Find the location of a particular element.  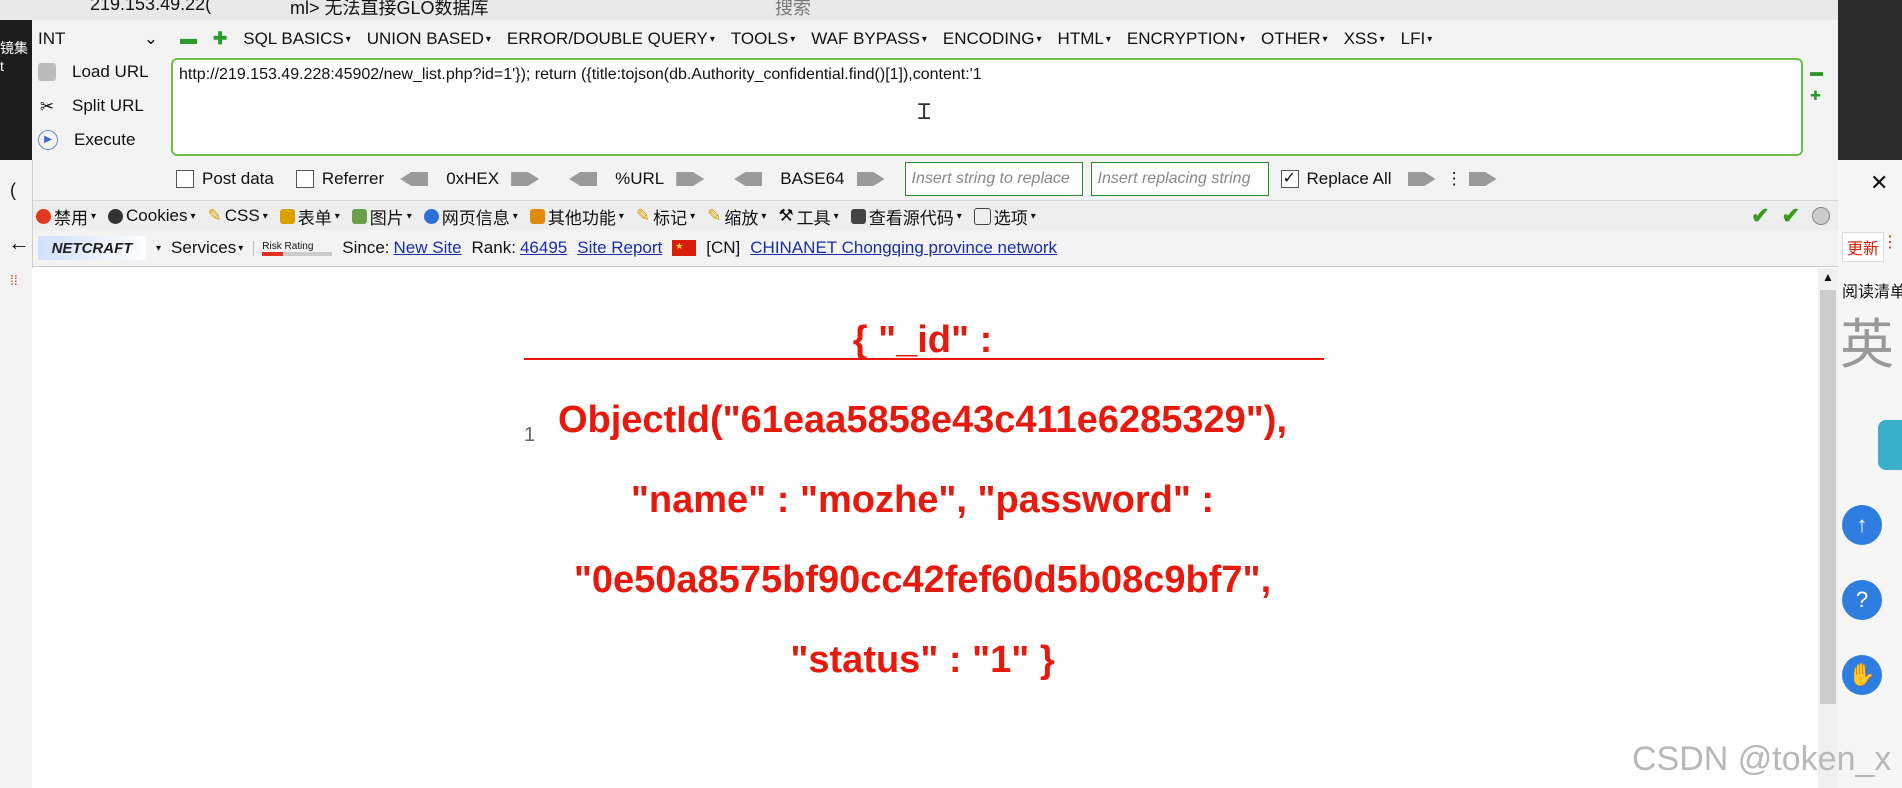

netcraft-logo: NETCRAFT is located at coordinates (92, 248).